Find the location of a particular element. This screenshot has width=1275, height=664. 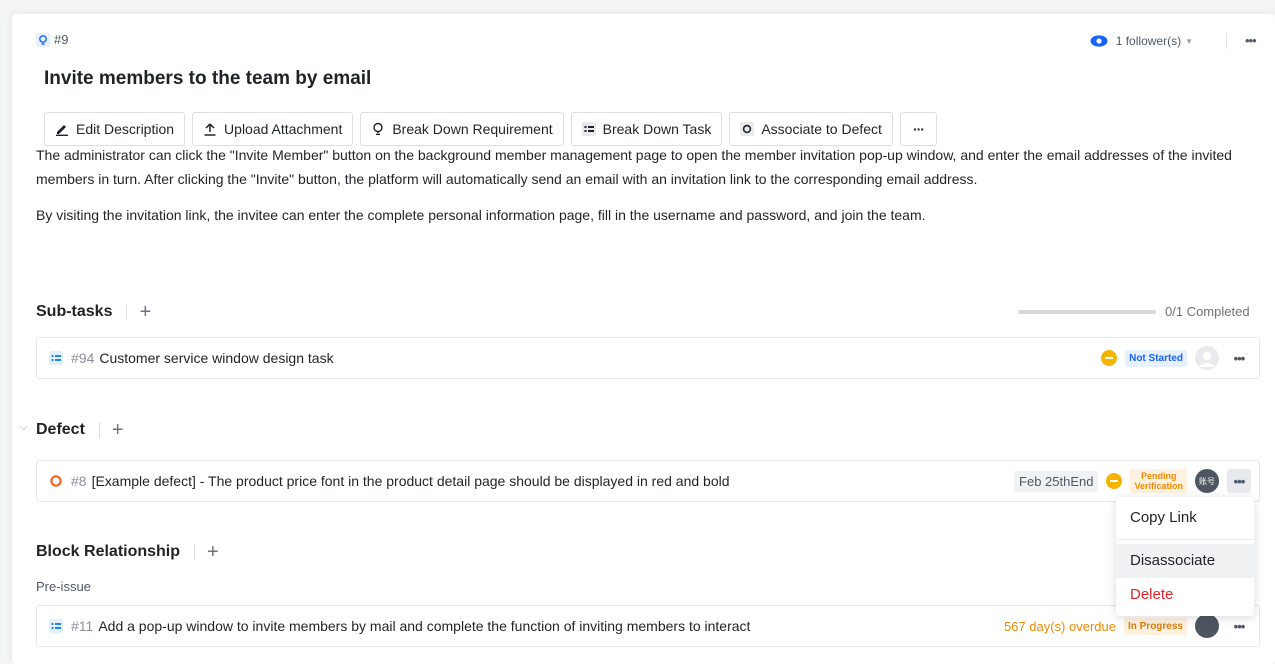

defect-id: #8 is located at coordinates (79, 481).